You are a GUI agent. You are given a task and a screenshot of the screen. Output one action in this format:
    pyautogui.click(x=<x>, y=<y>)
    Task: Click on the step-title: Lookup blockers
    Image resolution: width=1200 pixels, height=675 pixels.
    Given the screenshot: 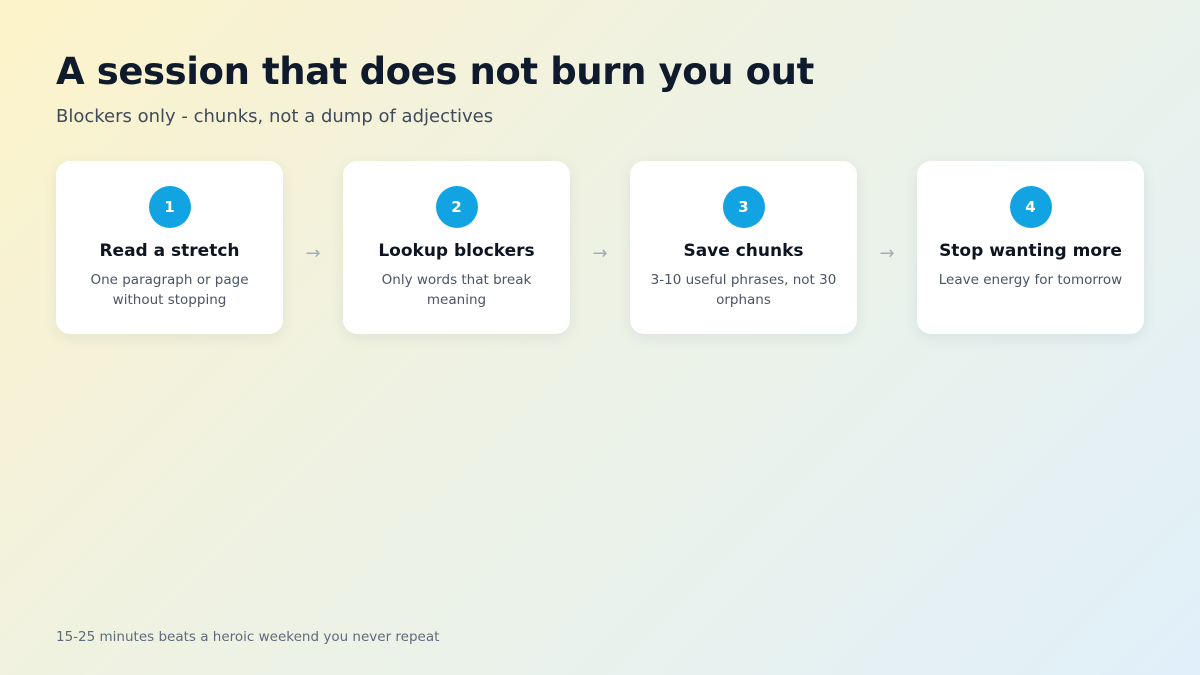 What is the action you would take?
    pyautogui.click(x=456, y=251)
    